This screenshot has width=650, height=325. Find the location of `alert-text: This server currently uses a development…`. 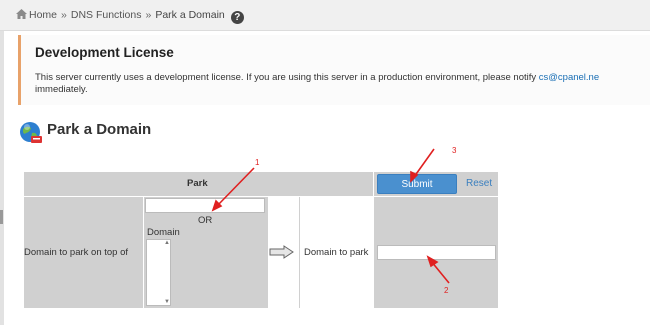

alert-text: This server currently uses a development… is located at coordinates (342, 84).